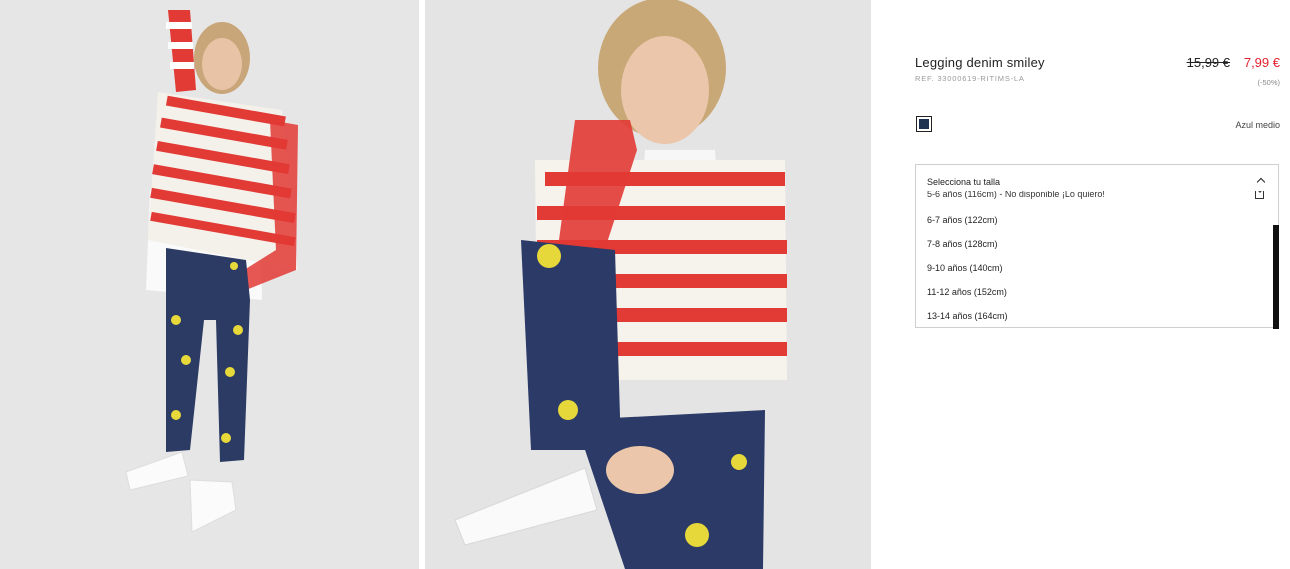  Describe the element at coordinates (1261, 62) in the screenshot. I see `sale-price: 7,99 €` at that location.